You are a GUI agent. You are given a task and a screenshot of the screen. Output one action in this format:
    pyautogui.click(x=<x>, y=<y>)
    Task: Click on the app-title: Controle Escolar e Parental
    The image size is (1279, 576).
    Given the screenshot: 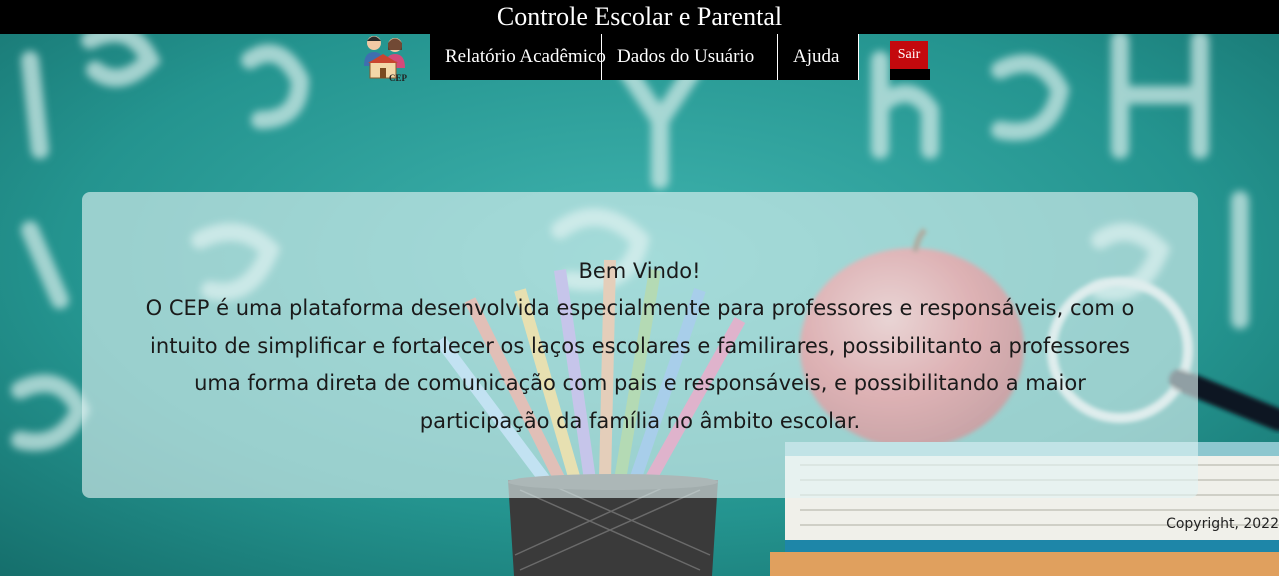 What is the action you would take?
    pyautogui.click(x=639, y=16)
    